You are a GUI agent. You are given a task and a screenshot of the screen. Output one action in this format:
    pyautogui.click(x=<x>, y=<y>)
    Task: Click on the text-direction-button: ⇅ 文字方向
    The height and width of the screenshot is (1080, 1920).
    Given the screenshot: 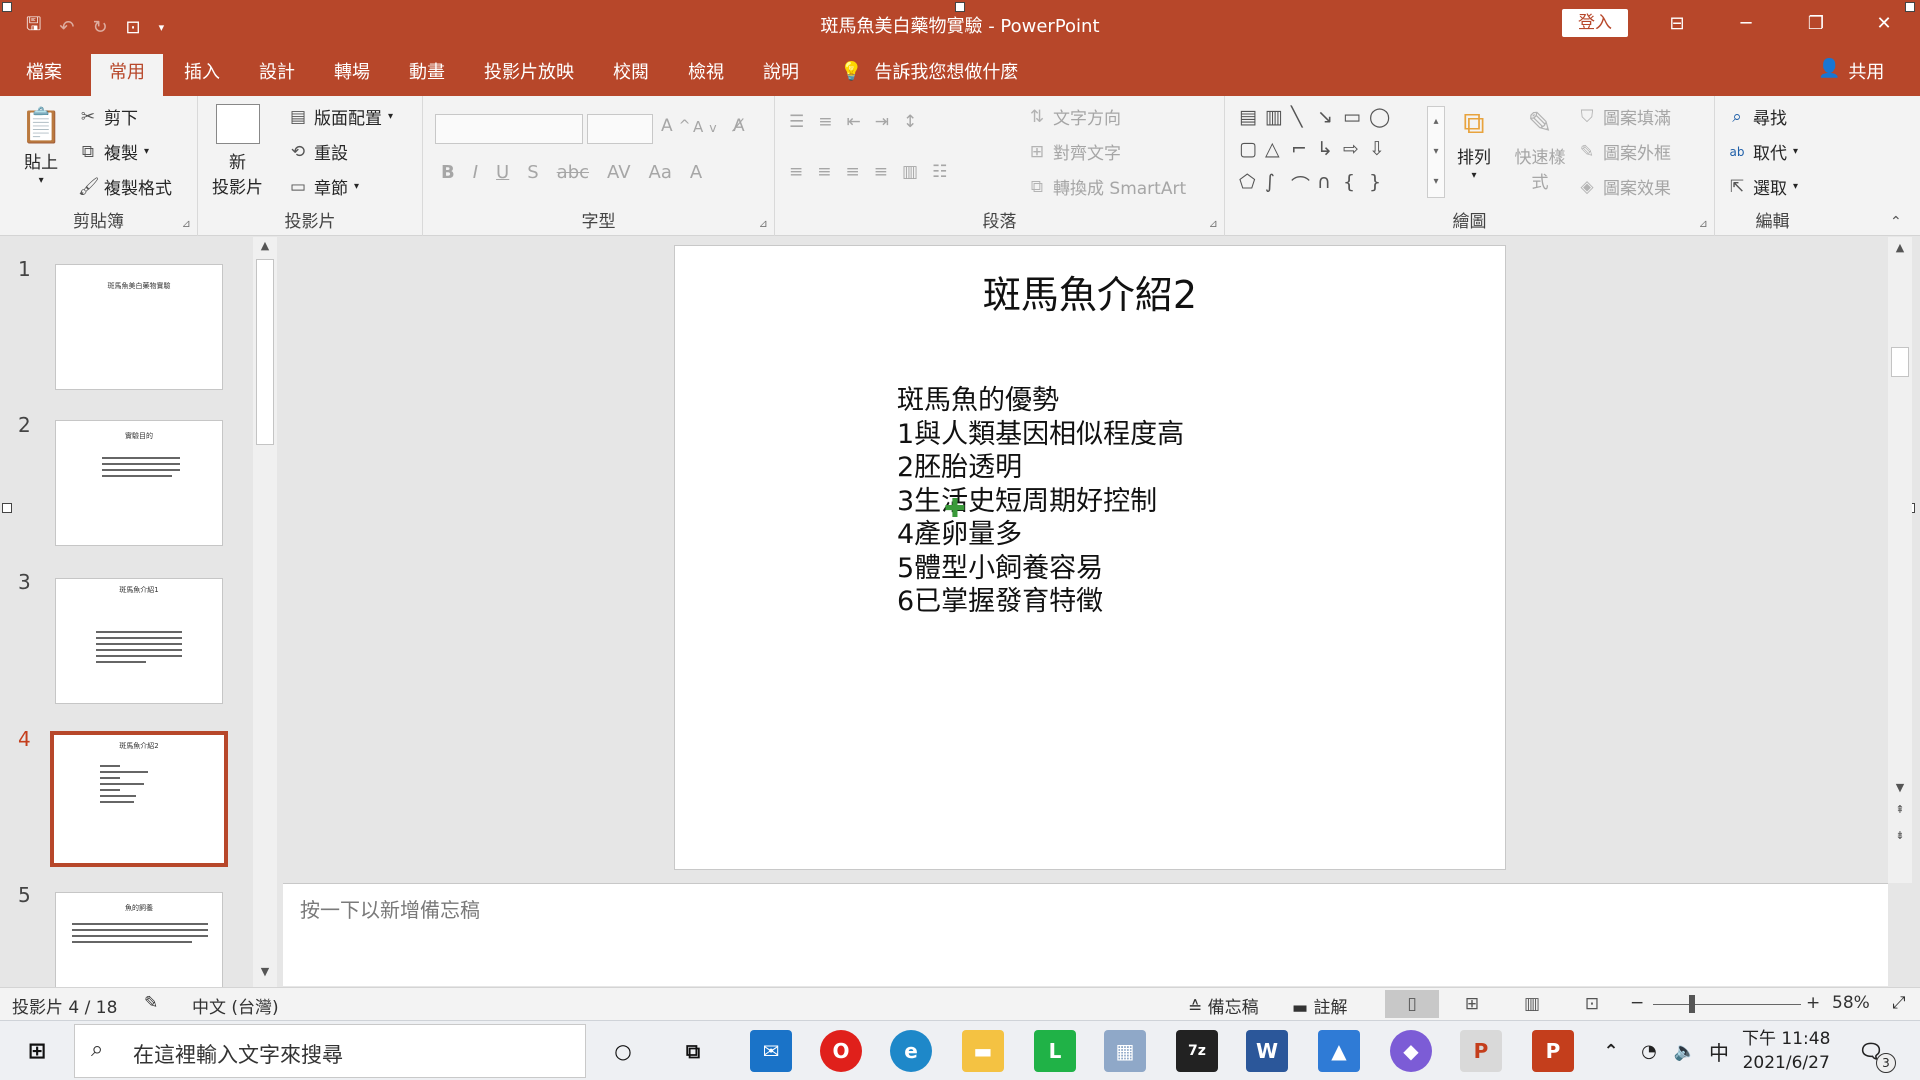 What is the action you would take?
    pyautogui.click(x=1074, y=117)
    